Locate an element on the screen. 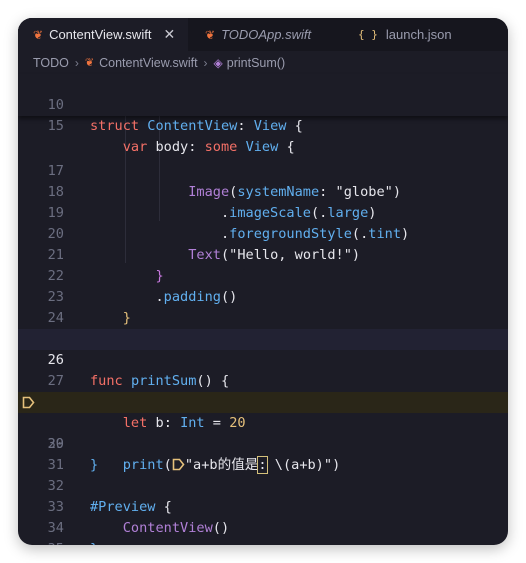 The height and width of the screenshot is (563, 526). line-number: 35 is located at coordinates (41, 542).